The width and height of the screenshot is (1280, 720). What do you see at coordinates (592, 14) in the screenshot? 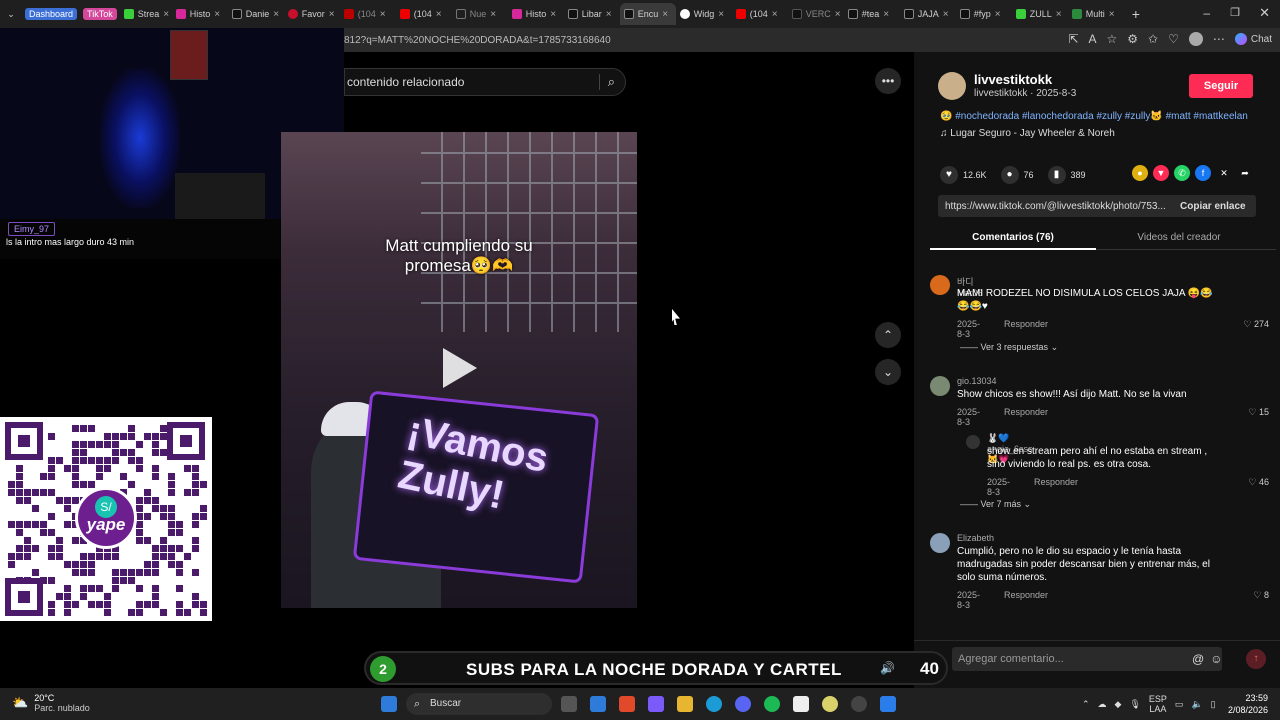
I see `browser-tab: Libar ×` at bounding box center [592, 14].